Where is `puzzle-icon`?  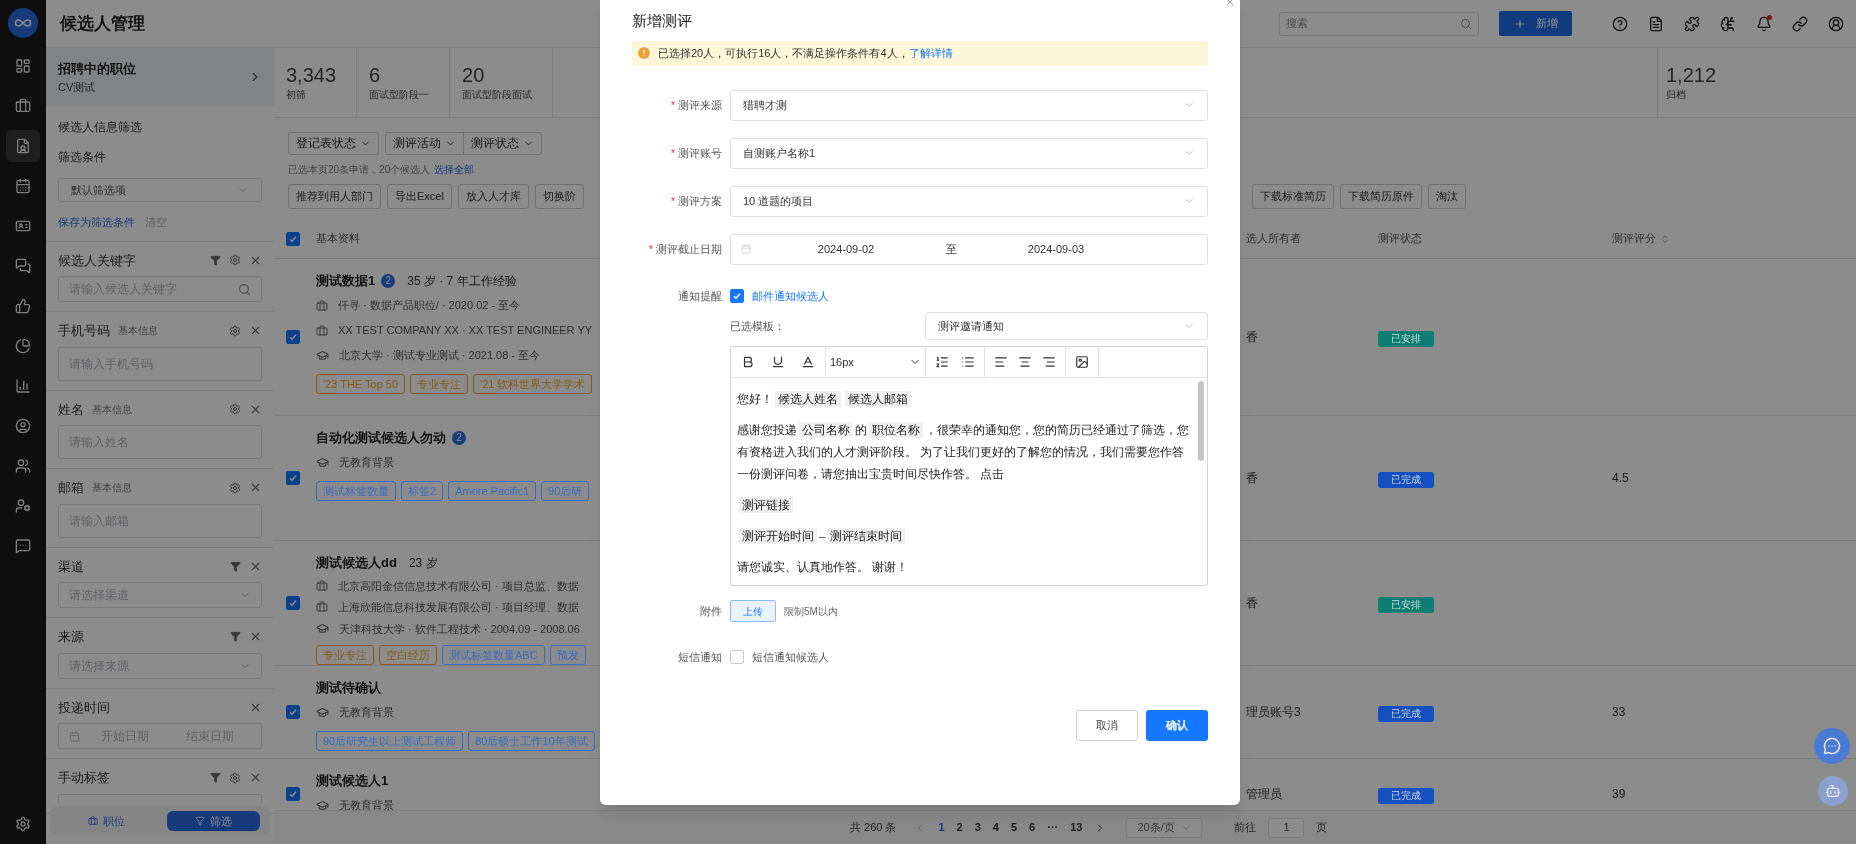
puzzle-icon is located at coordinates (1692, 23).